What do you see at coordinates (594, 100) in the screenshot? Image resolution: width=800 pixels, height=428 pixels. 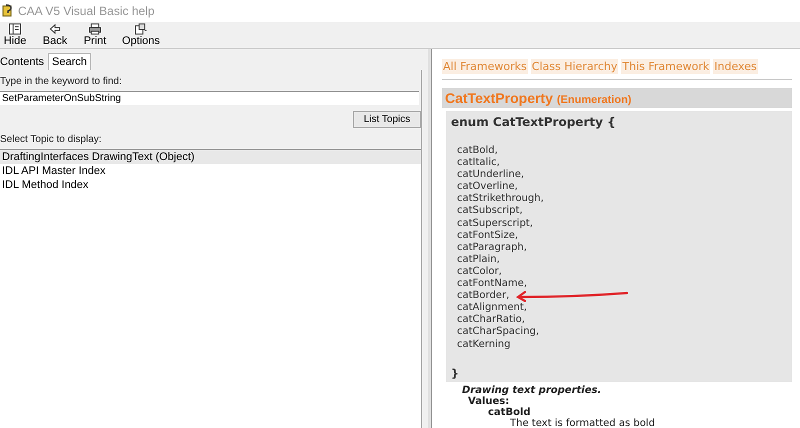 I see `enum-kind: (Enumeration)` at bounding box center [594, 100].